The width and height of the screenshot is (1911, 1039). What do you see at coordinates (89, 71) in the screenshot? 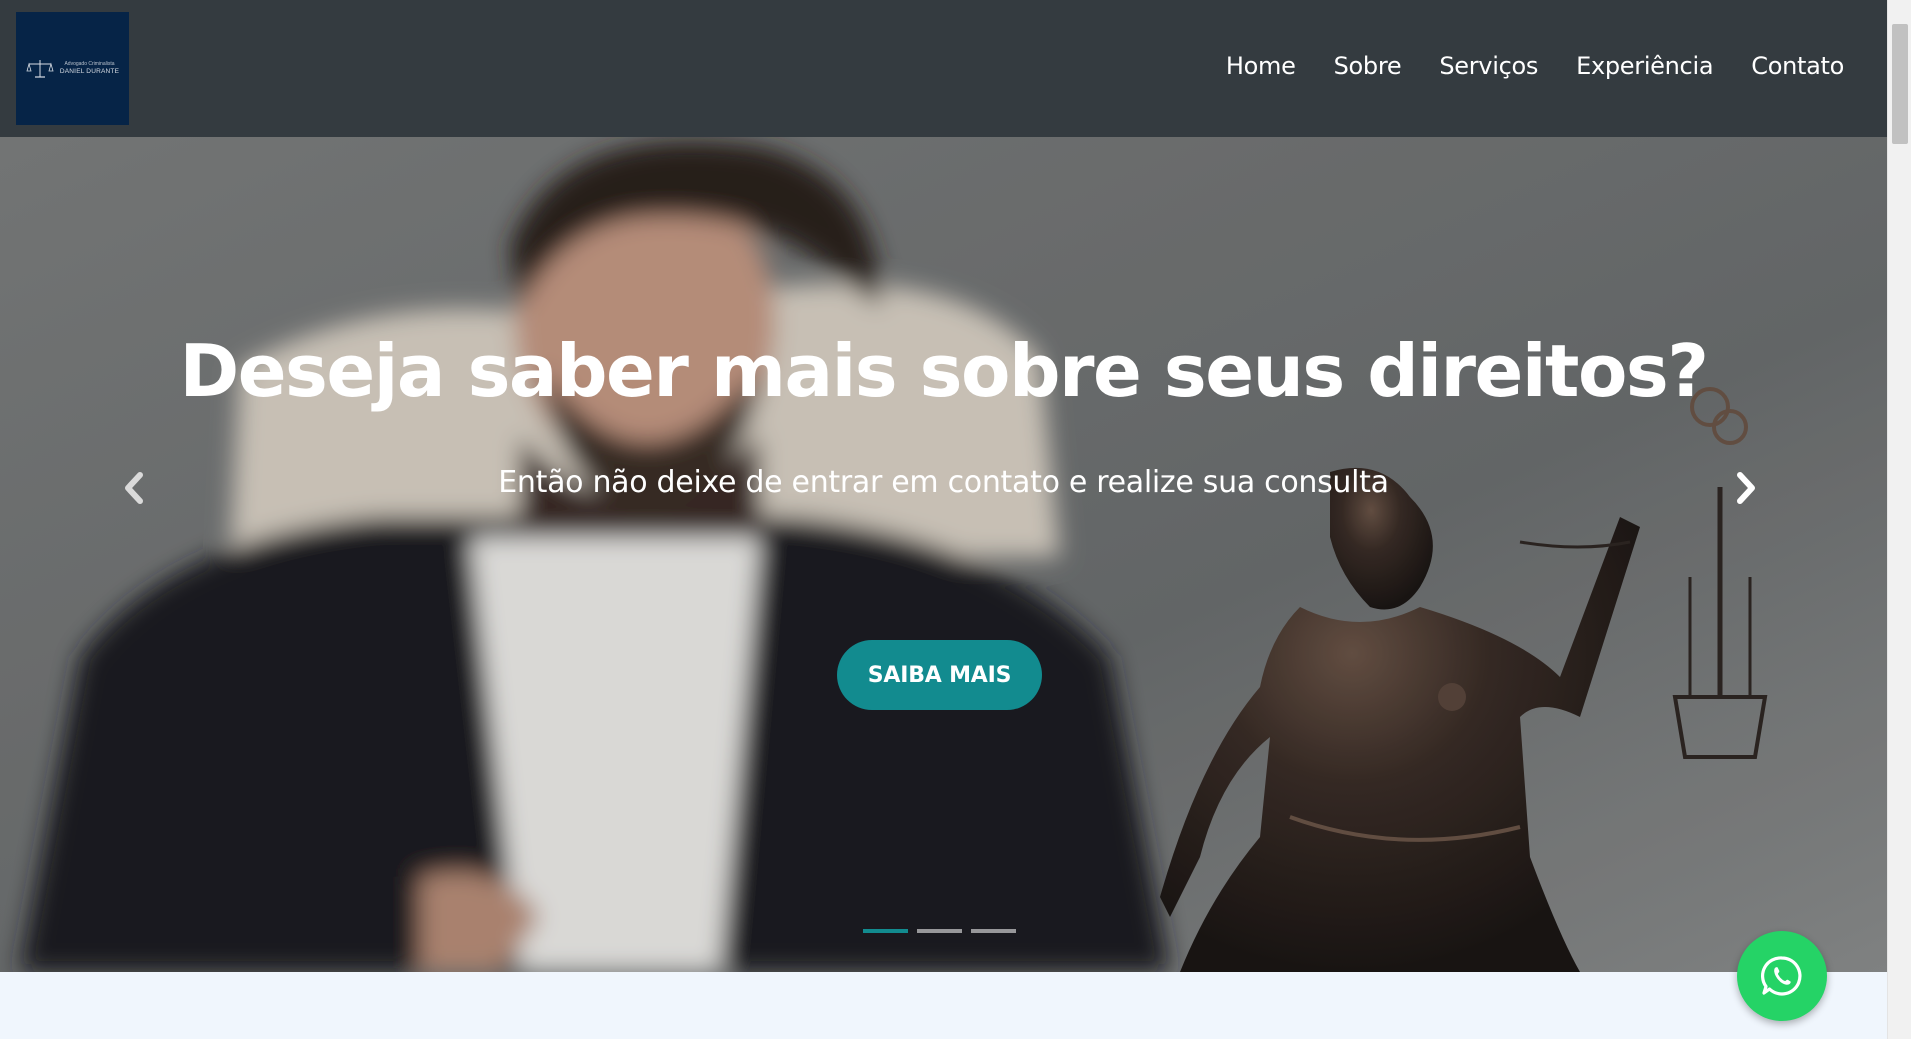
I see `logo-line2: DANIEL DURANTE` at bounding box center [89, 71].